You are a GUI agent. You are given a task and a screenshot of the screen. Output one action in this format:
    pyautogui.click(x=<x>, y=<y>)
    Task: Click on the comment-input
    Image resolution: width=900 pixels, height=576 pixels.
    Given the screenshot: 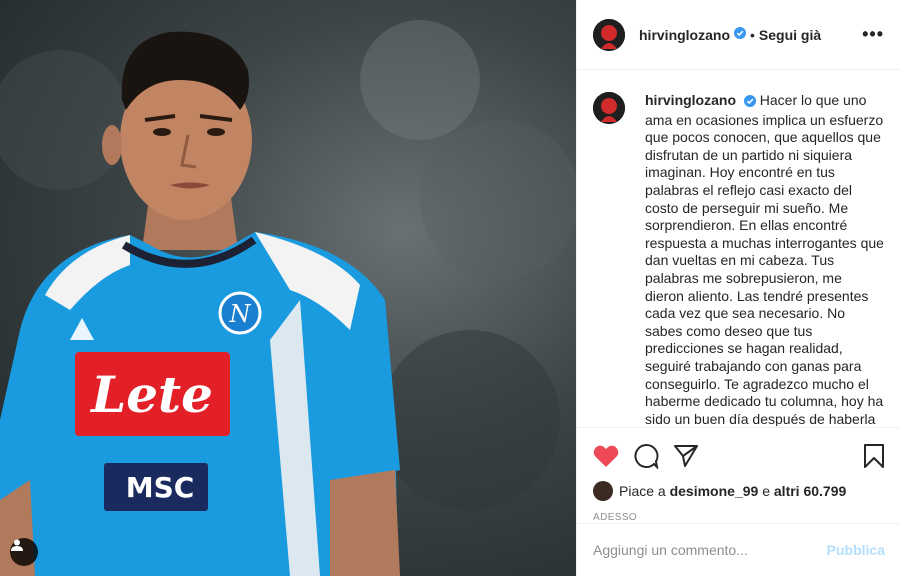 What is the action you would take?
    pyautogui.click(x=710, y=550)
    